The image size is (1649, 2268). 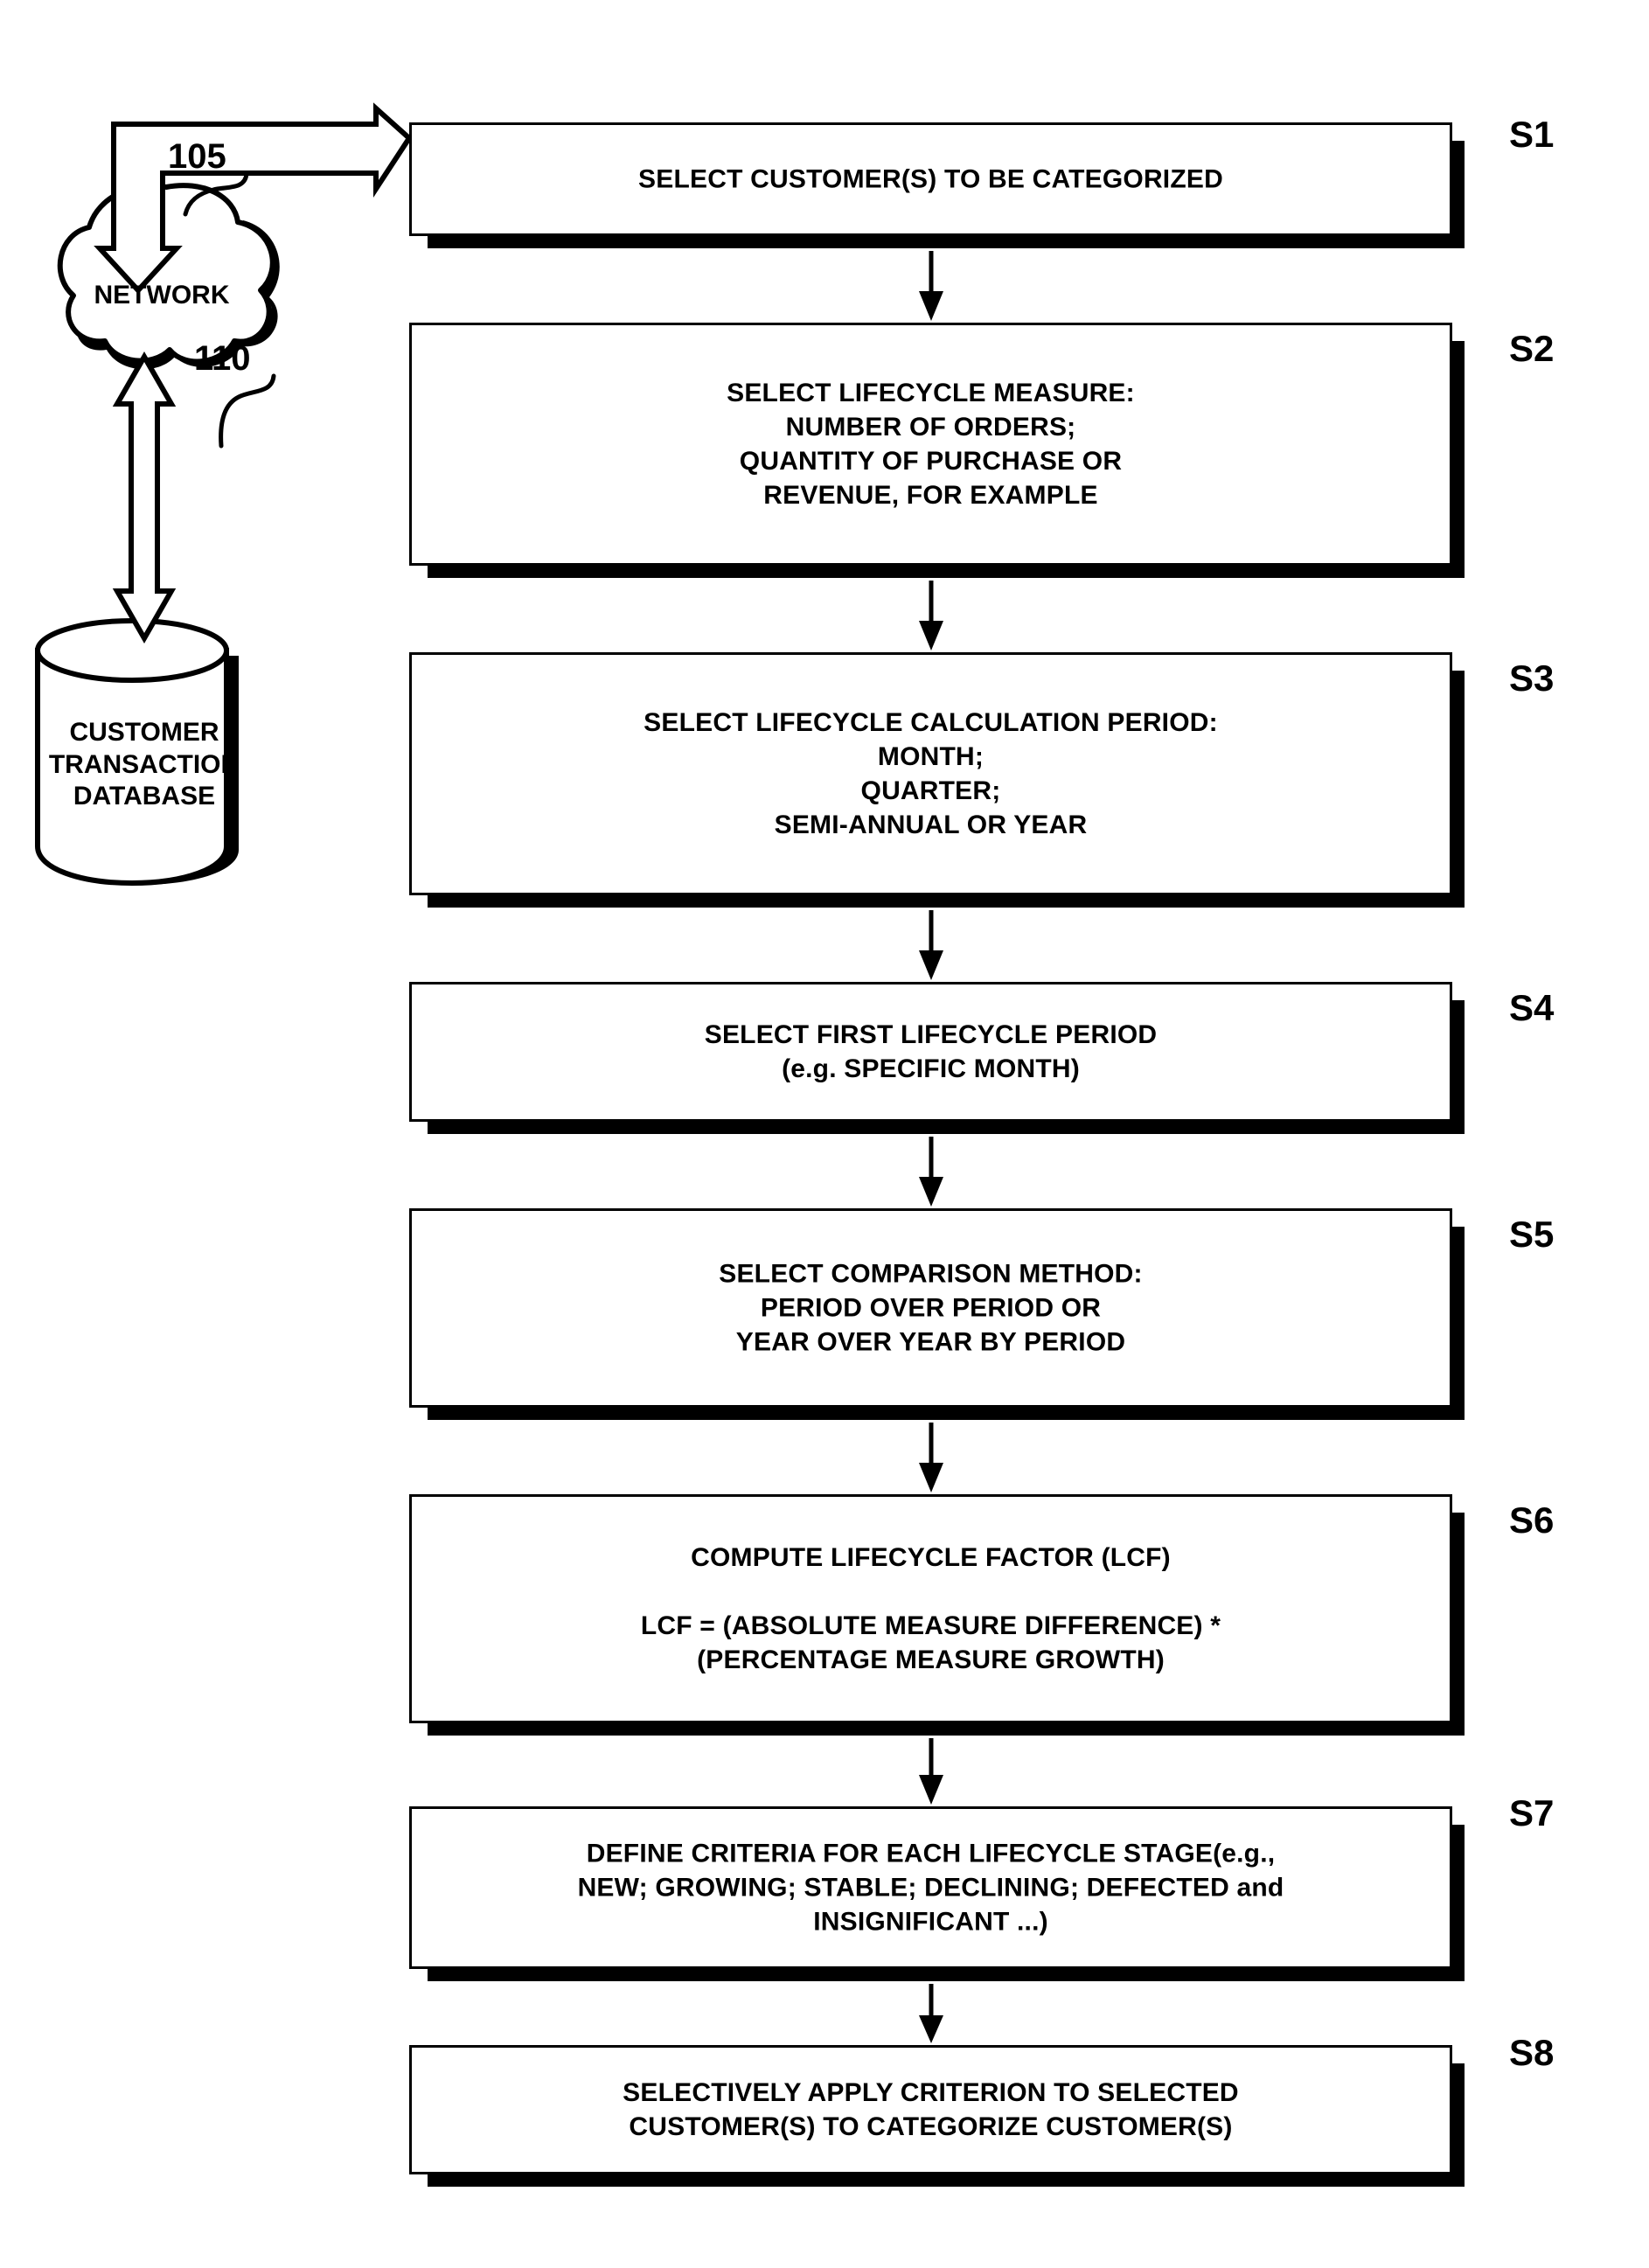 What do you see at coordinates (1532, 2052) in the screenshot?
I see `step-label-s8: S8` at bounding box center [1532, 2052].